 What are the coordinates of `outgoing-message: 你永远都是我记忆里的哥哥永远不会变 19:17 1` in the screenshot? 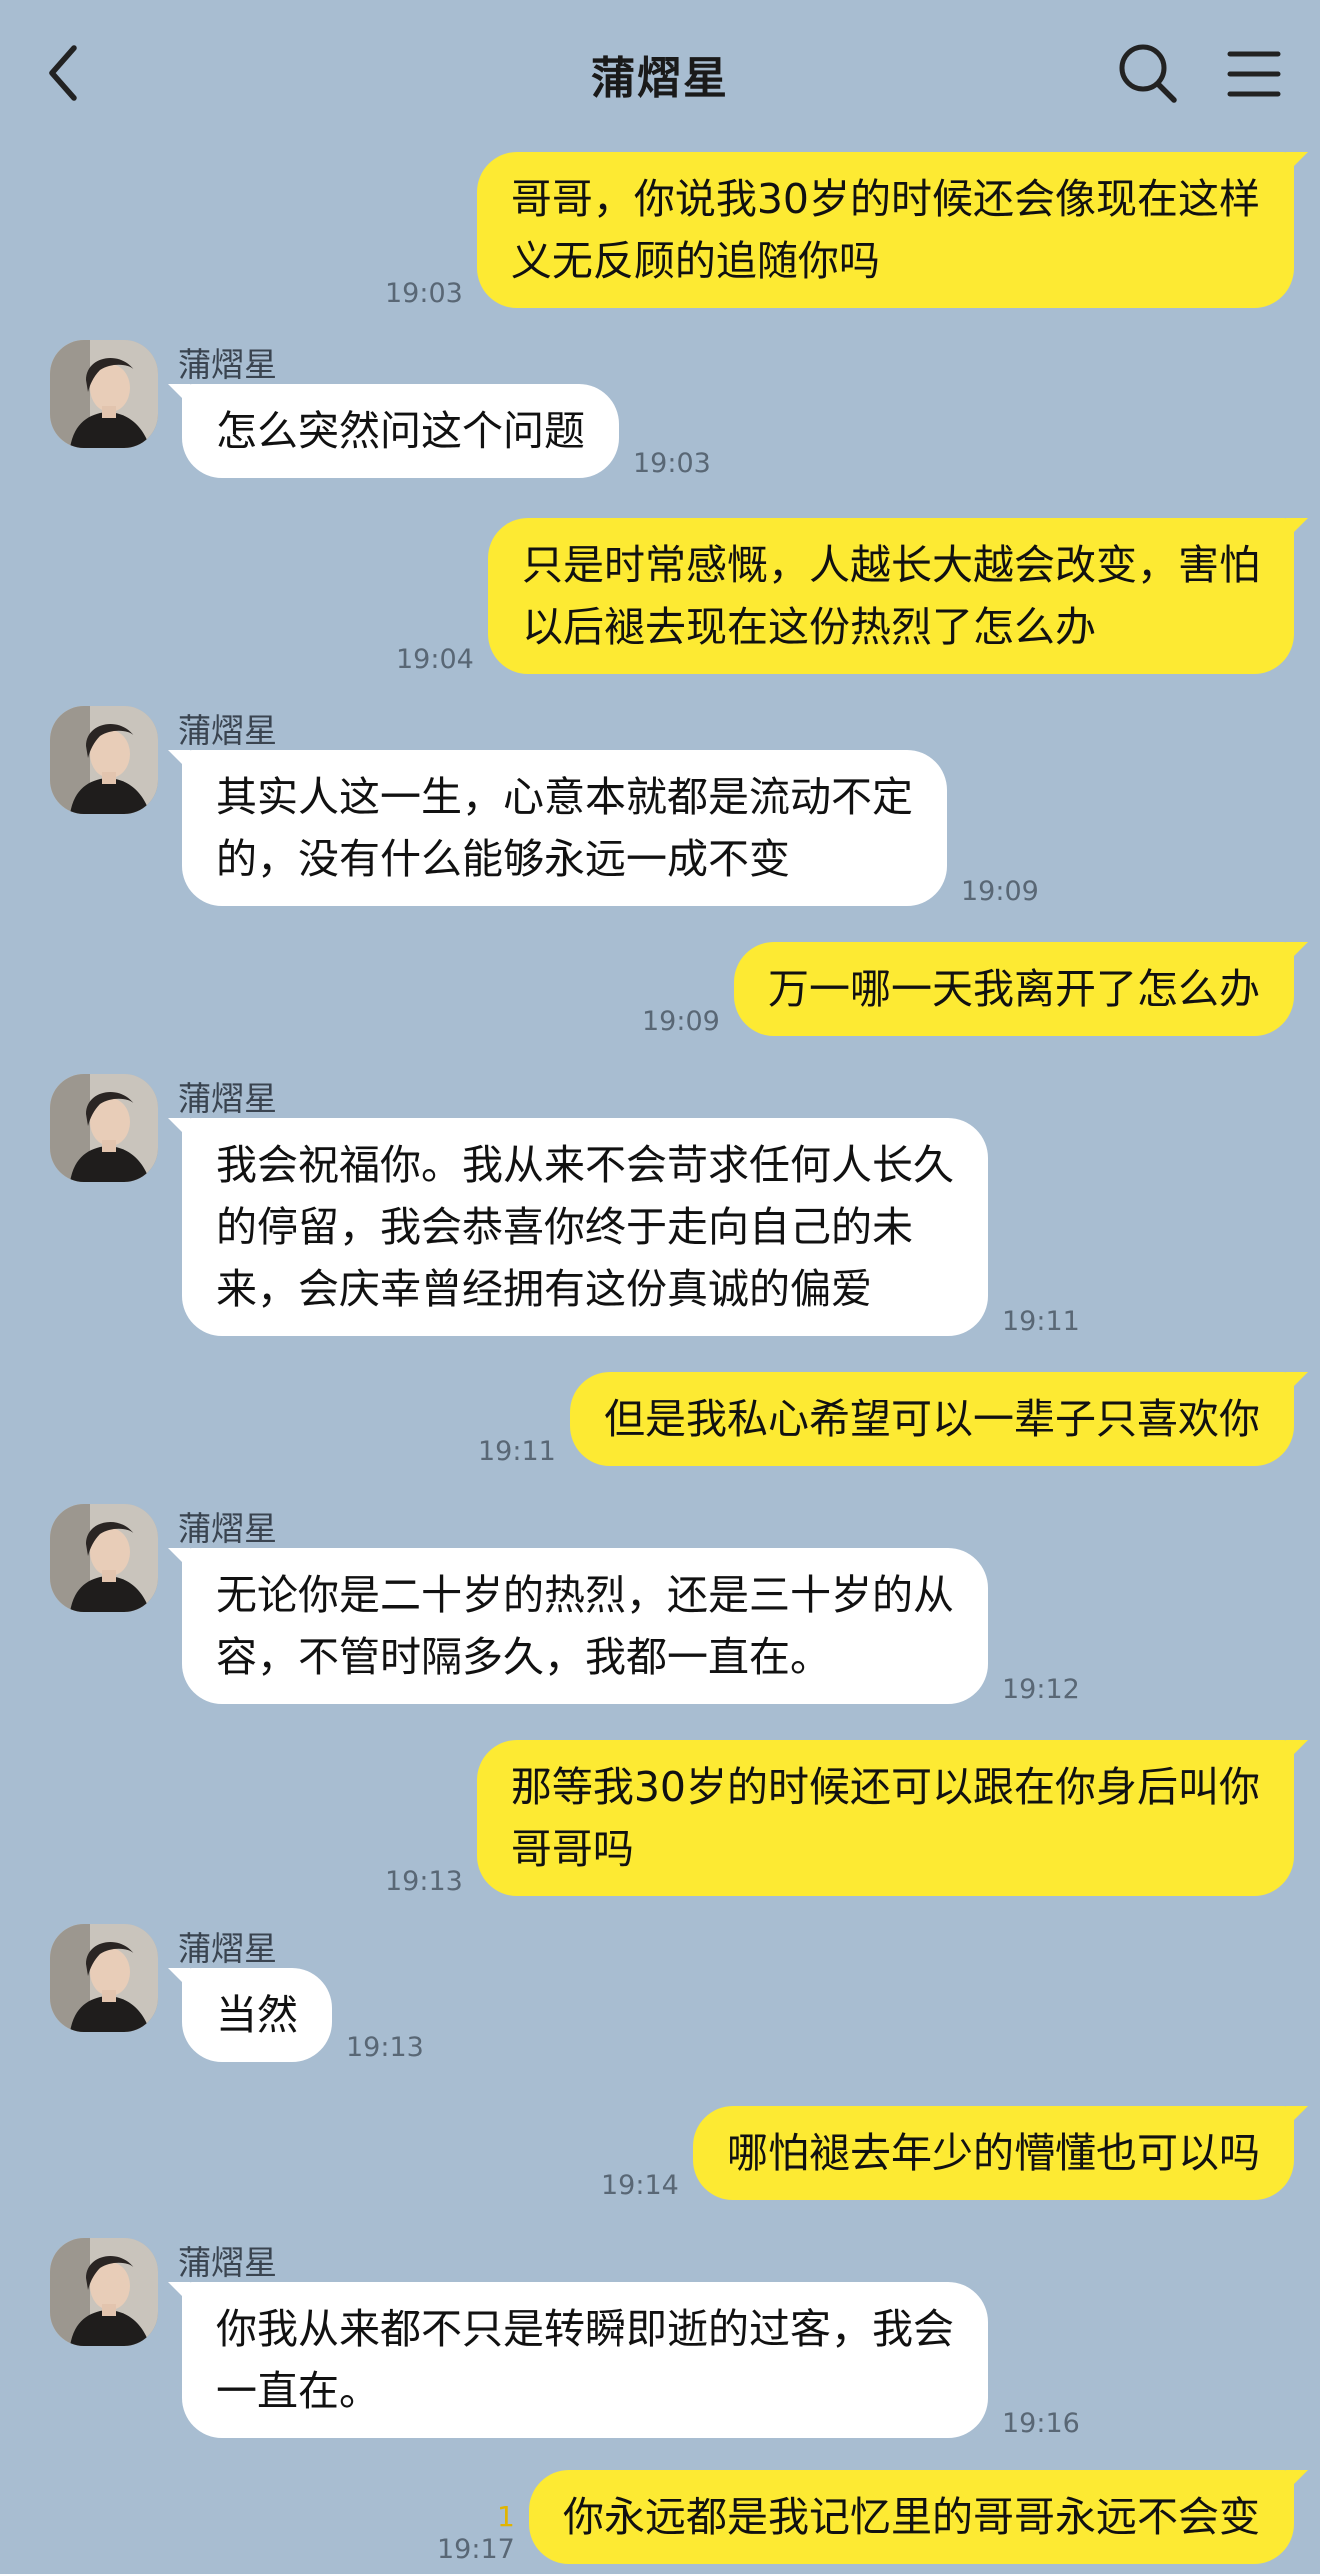 It's located at (660, 2517).